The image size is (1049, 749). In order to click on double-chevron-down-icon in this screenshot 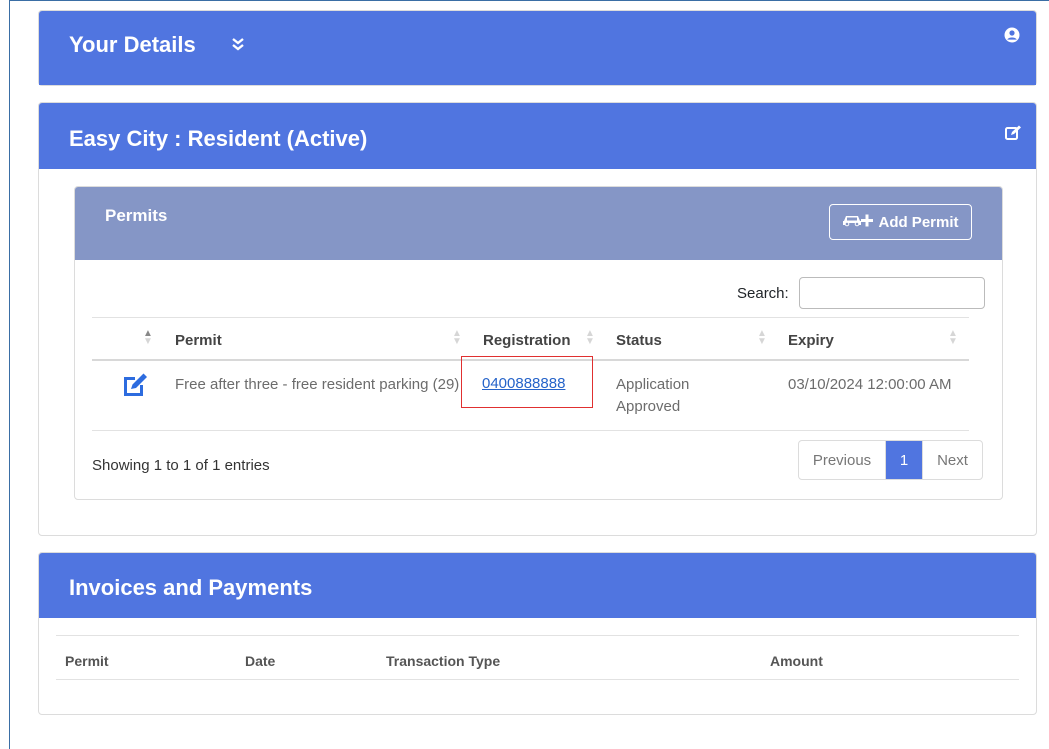, I will do `click(238, 46)`.